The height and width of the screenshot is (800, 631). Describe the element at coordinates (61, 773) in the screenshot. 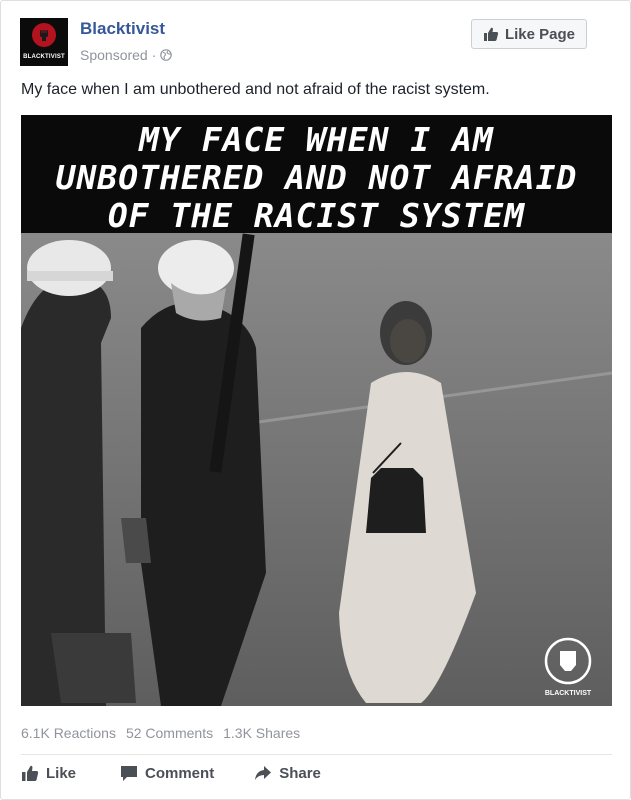

I see `like-label: Like` at that location.